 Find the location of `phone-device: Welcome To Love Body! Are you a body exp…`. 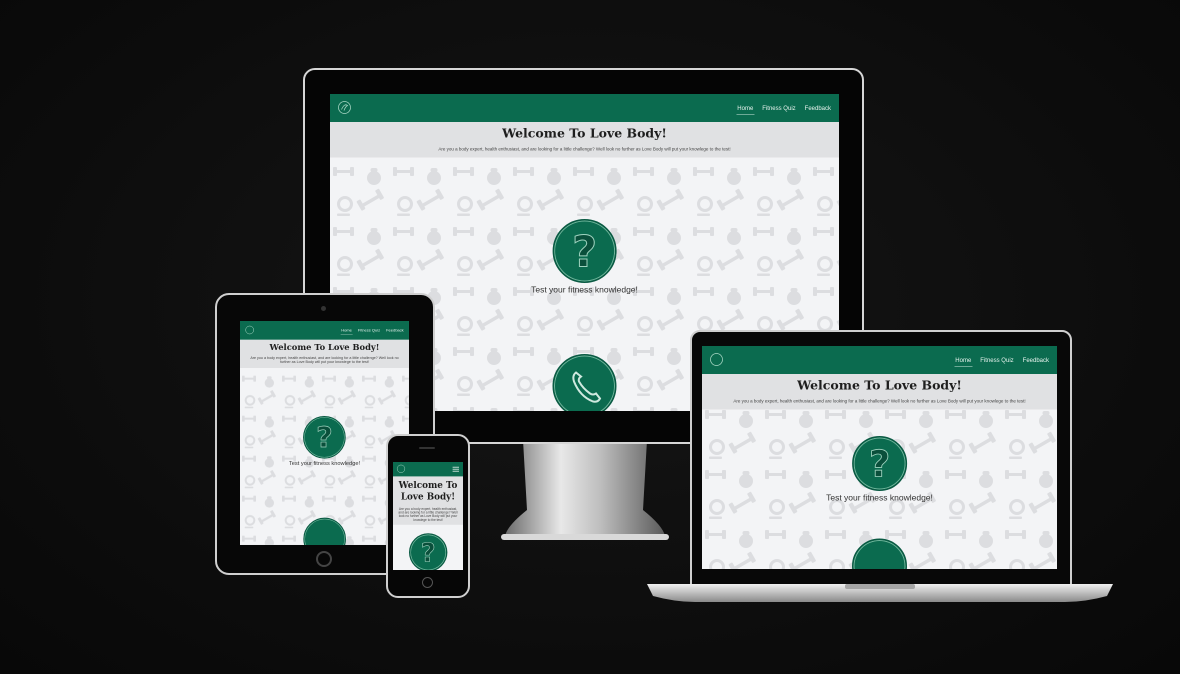

phone-device: Welcome To Love Body! Are you a body exp… is located at coordinates (428, 516).